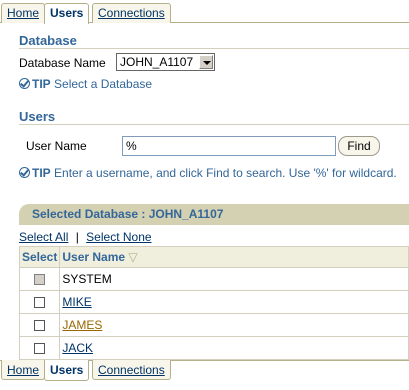 This screenshot has height=390, width=409. I want to click on database-select-value: JOHN_A1107, so click(157, 62).